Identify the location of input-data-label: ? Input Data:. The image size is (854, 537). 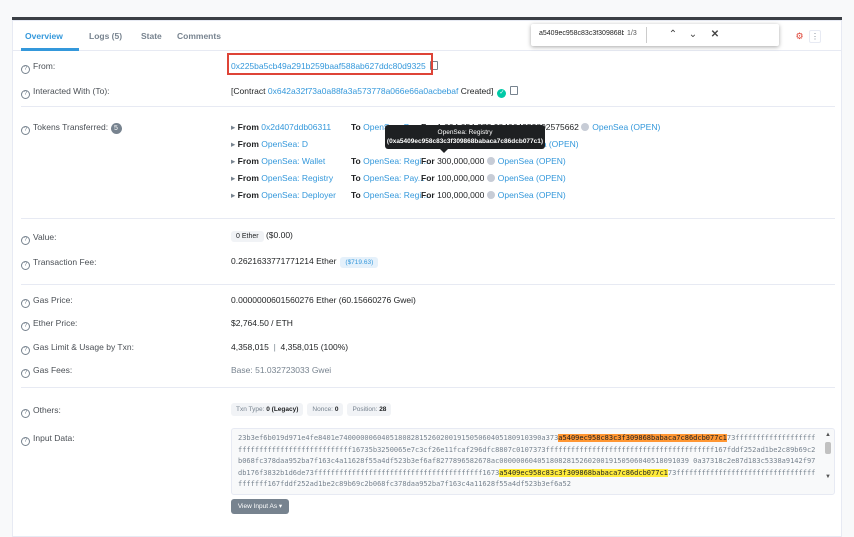
(48, 439).